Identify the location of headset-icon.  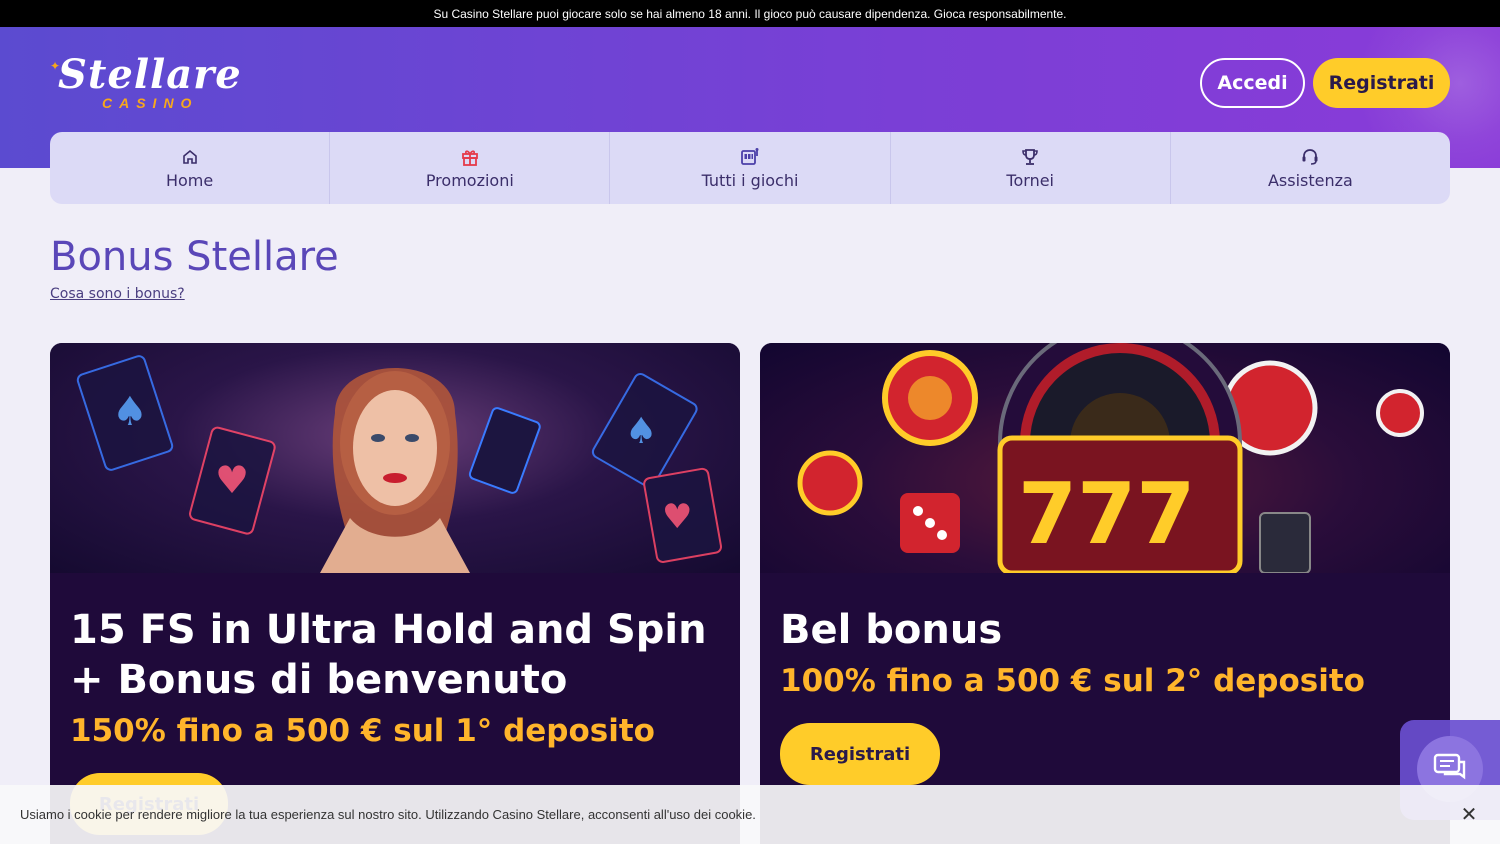
(1310, 157).